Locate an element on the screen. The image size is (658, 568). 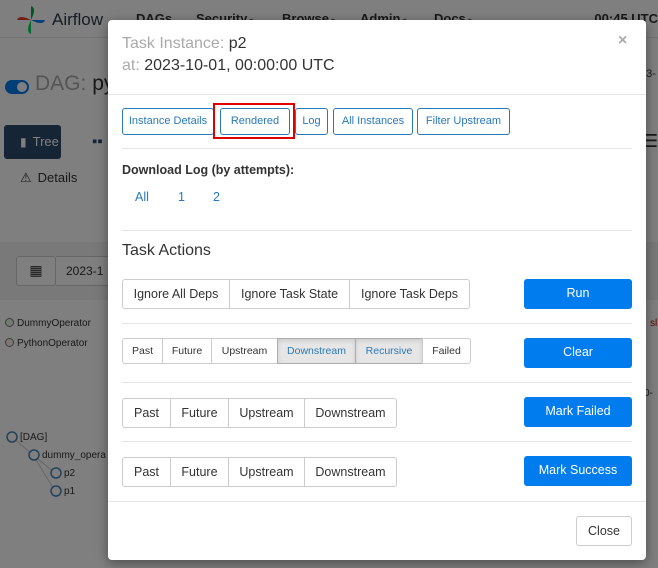
execution-date: 2023-10-01, 00:00:00 UTC is located at coordinates (239, 65).